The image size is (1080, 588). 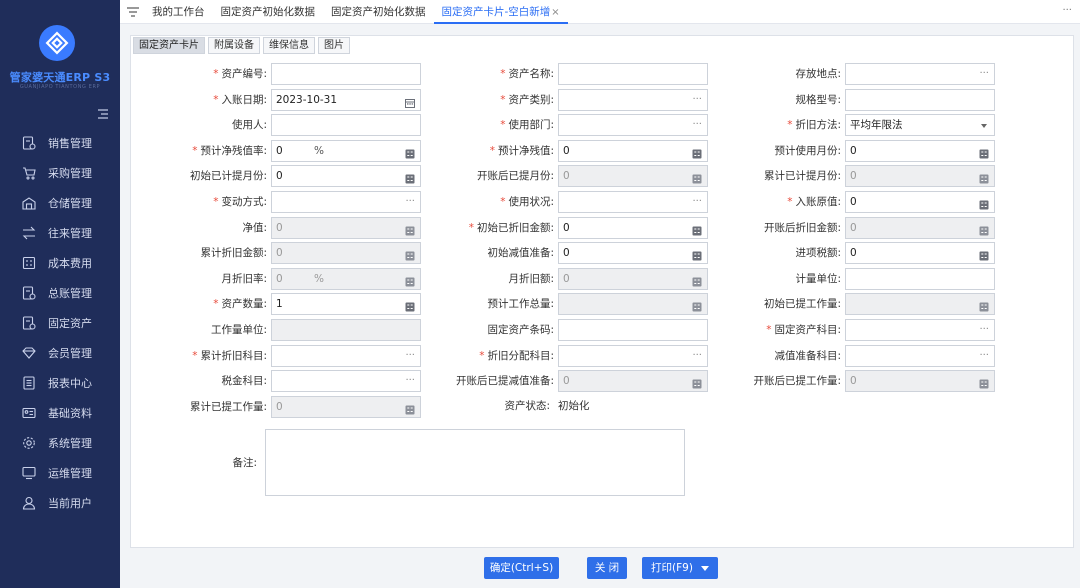 What do you see at coordinates (410, 101) in the screenshot?
I see `calendar-icon` at bounding box center [410, 101].